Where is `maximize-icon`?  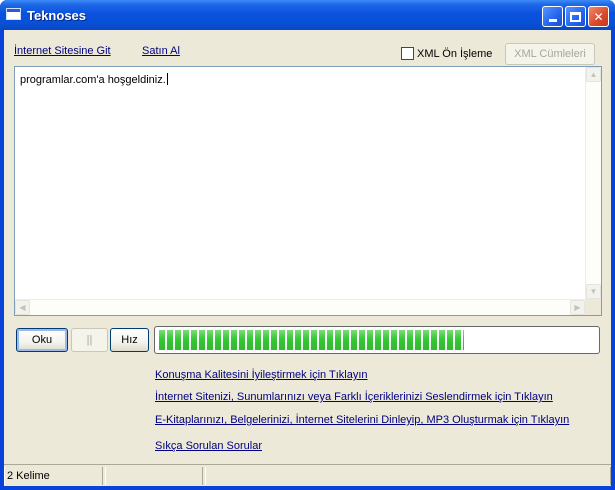 maximize-icon is located at coordinates (575, 16).